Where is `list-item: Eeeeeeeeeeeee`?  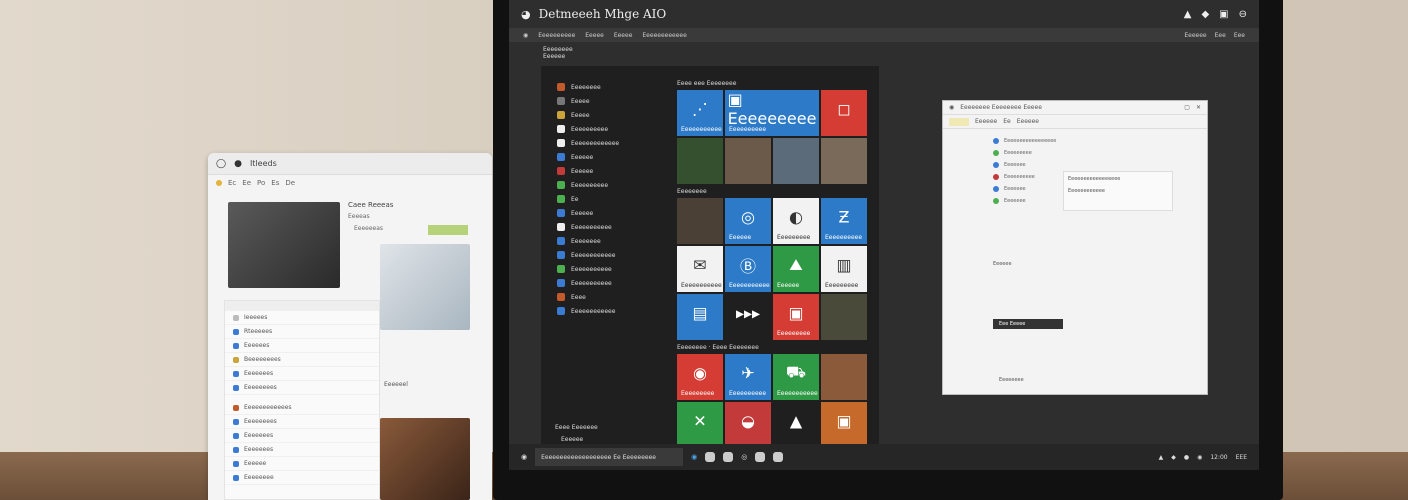
list-item: Eeeeeeeeeeeee is located at coordinates (609, 143).